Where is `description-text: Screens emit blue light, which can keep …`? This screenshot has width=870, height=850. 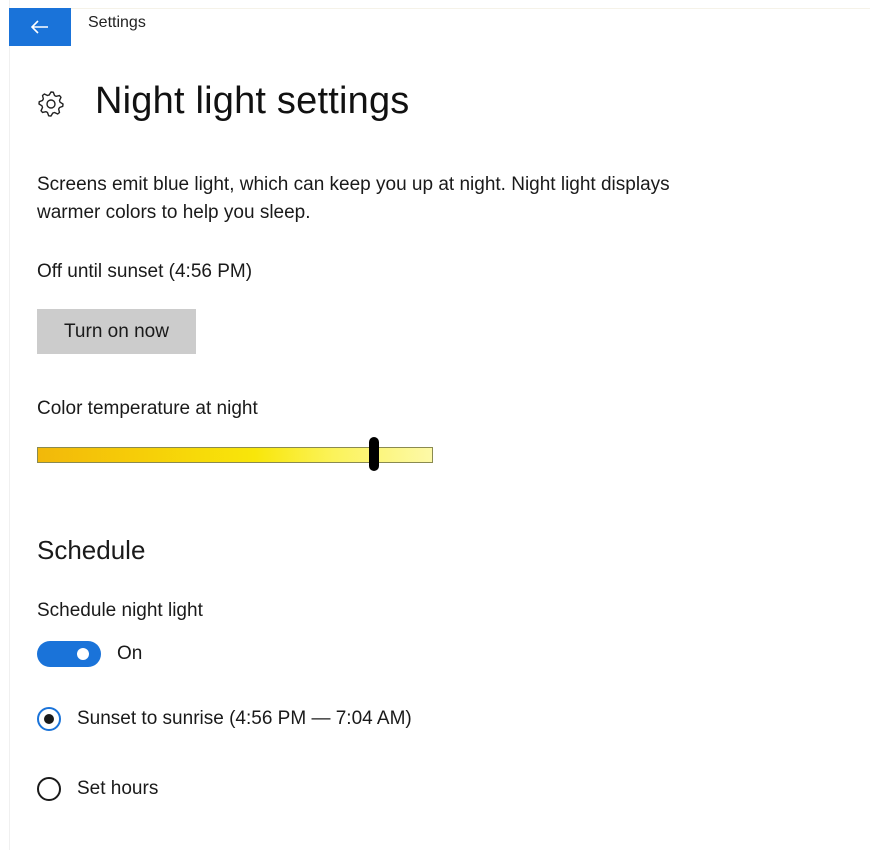
description-text: Screens emit blue light, which can keep … is located at coordinates (353, 198).